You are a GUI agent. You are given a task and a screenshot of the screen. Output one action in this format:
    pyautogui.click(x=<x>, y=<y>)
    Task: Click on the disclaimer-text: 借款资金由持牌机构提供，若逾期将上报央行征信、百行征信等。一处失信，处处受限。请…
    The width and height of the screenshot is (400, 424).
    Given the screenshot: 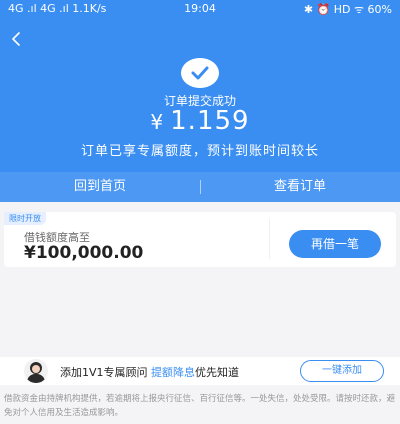 What is the action you would take?
    pyautogui.click(x=200, y=406)
    